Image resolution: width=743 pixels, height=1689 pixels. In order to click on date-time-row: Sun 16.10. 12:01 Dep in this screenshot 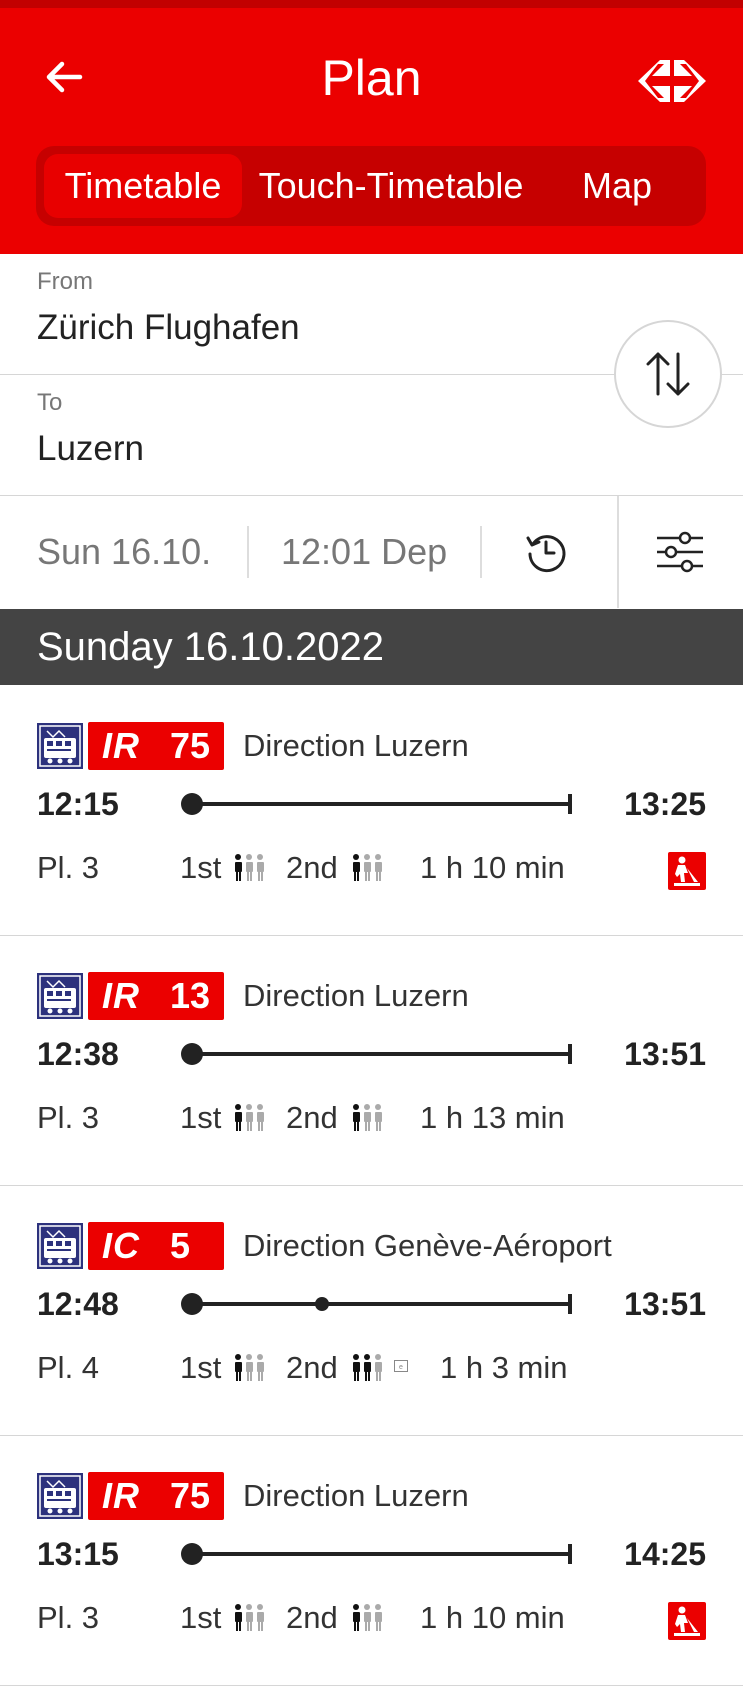, I will do `click(371, 552)`.